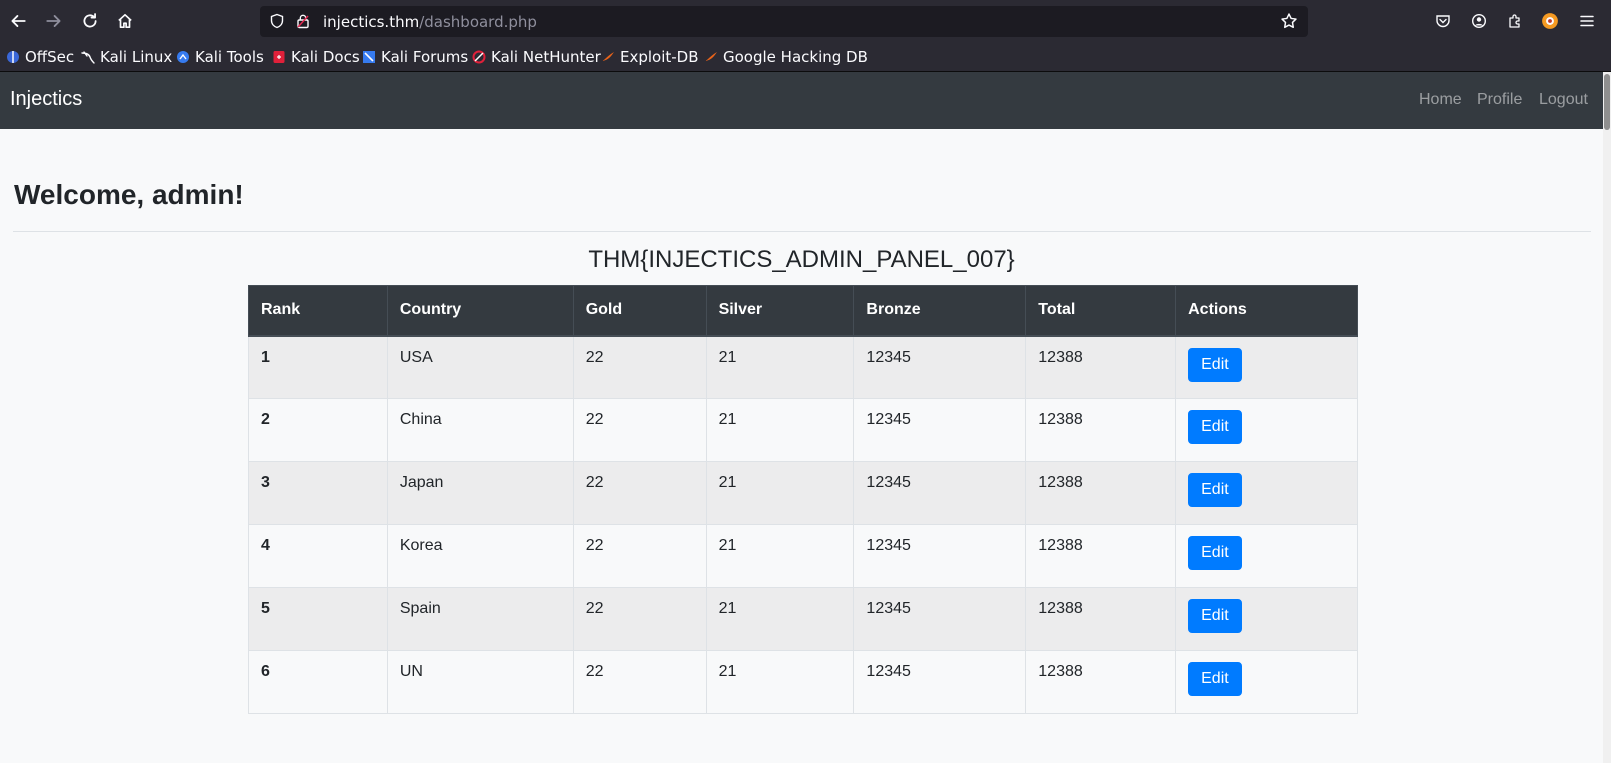 Image resolution: width=1611 pixels, height=763 pixels. Describe the element at coordinates (480, 556) in the screenshot. I see `cell-country: Korea` at that location.